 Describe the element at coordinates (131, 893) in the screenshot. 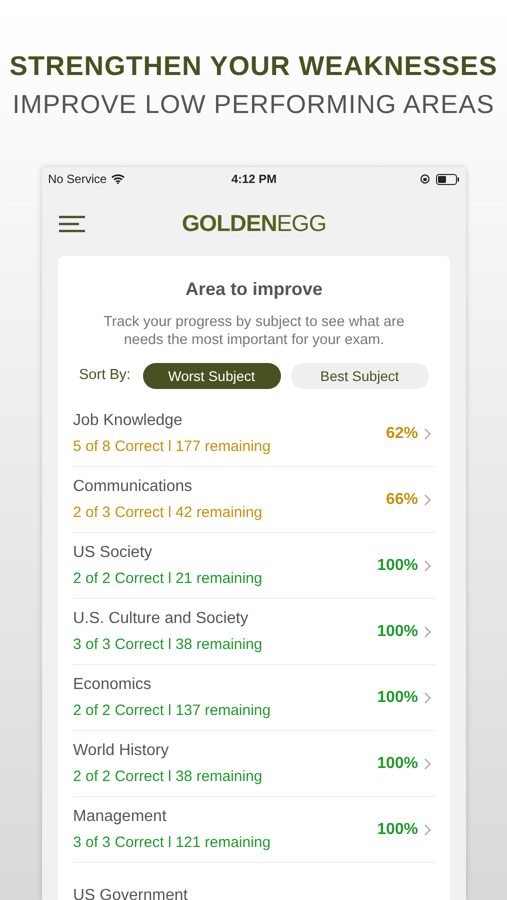

I see `subject-name: US Government` at that location.